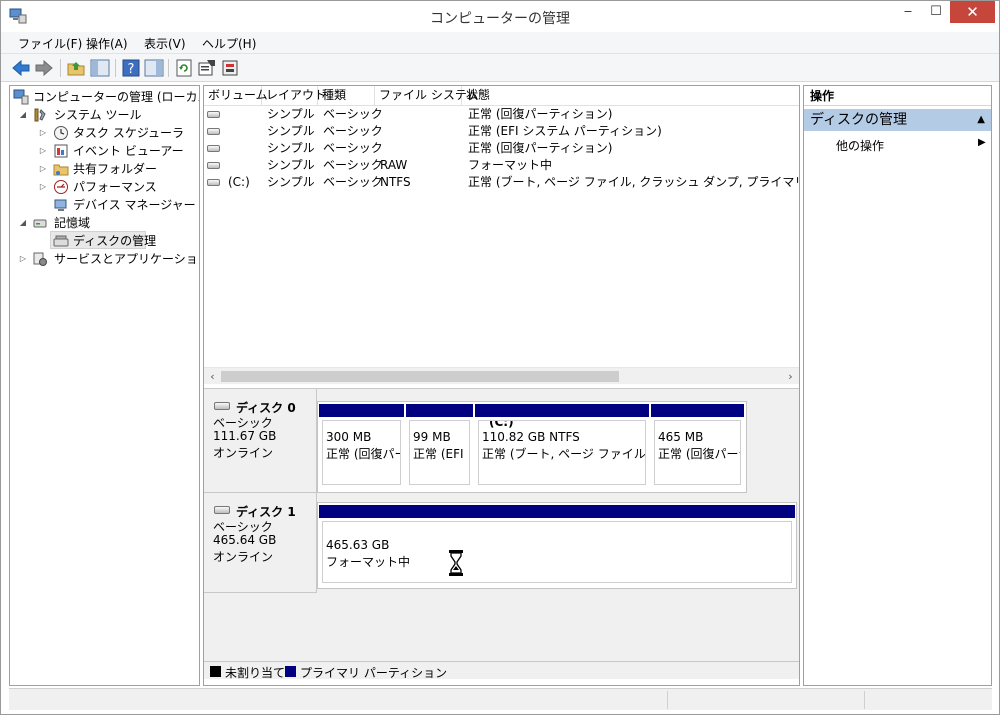 The width and height of the screenshot is (1000, 715). I want to click on more-actions-item: 他の操作, so click(860, 145).